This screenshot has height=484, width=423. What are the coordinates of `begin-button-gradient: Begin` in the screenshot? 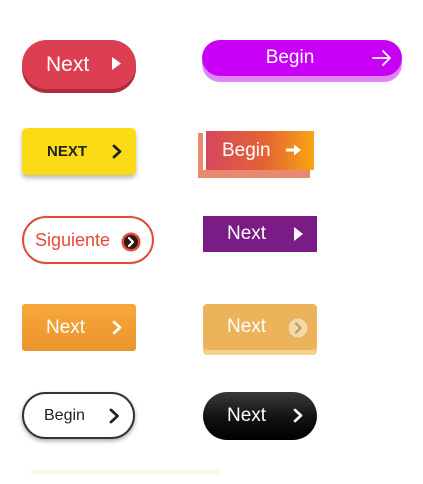 It's located at (258, 149).